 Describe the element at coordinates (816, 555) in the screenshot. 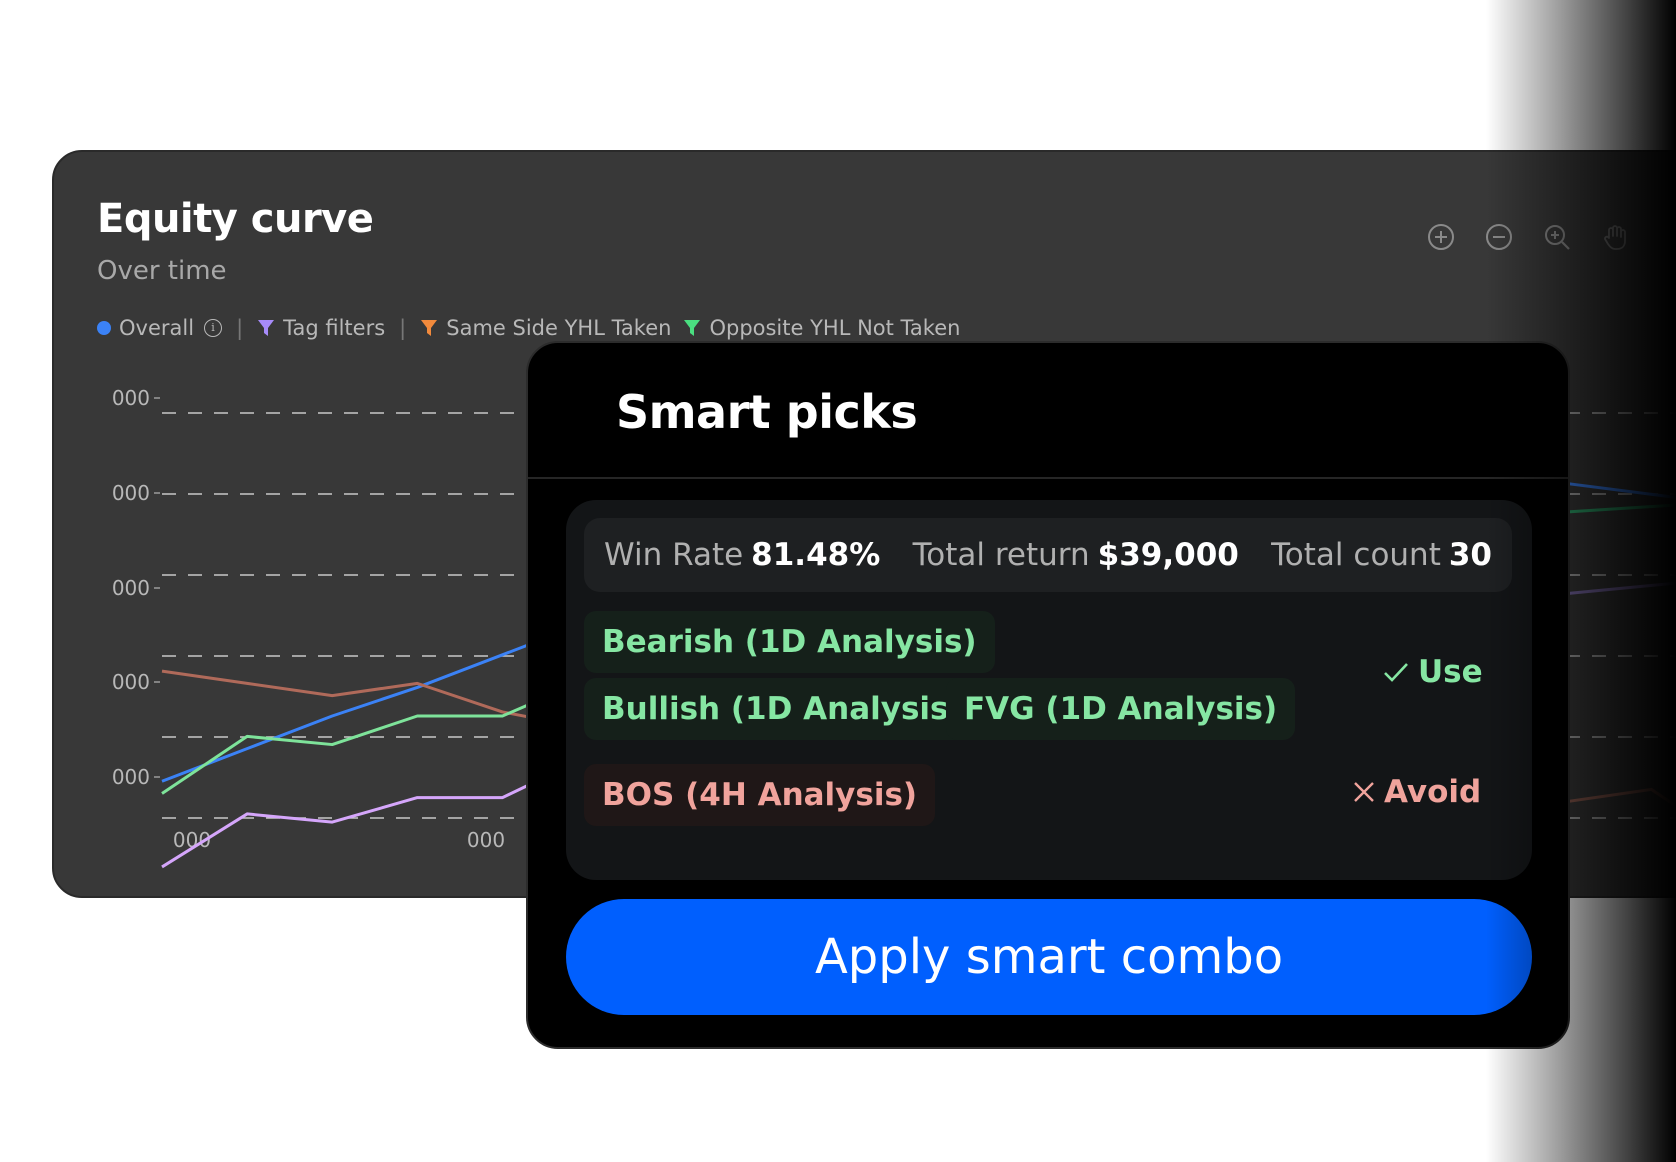

I see `win-rate-value: 81.48%` at that location.